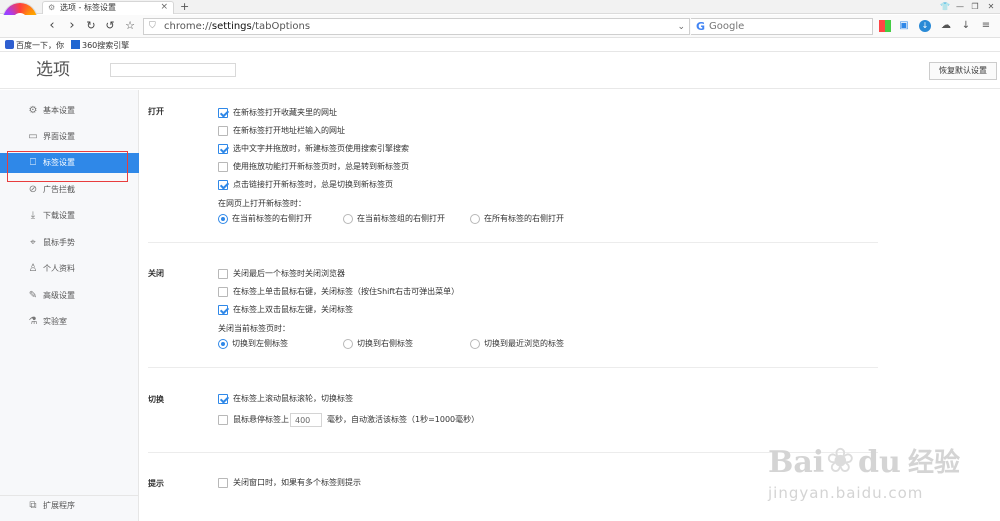 The image size is (1000, 521). What do you see at coordinates (69, 269) in the screenshot?
I see `sidebar-item-profile: ♙ 个人资料` at bounding box center [69, 269].